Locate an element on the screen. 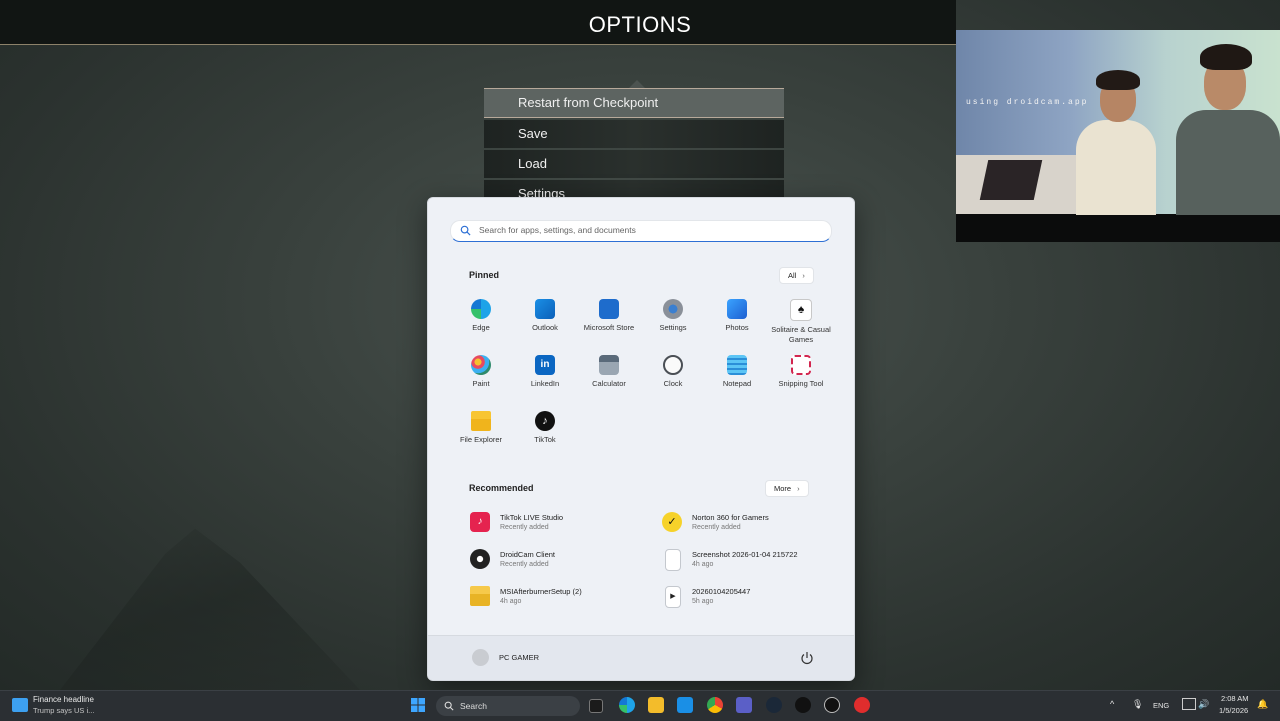 Image resolution: width=1280 pixels, height=721 pixels. clock-time: 2:08 AM is located at coordinates (1235, 698).